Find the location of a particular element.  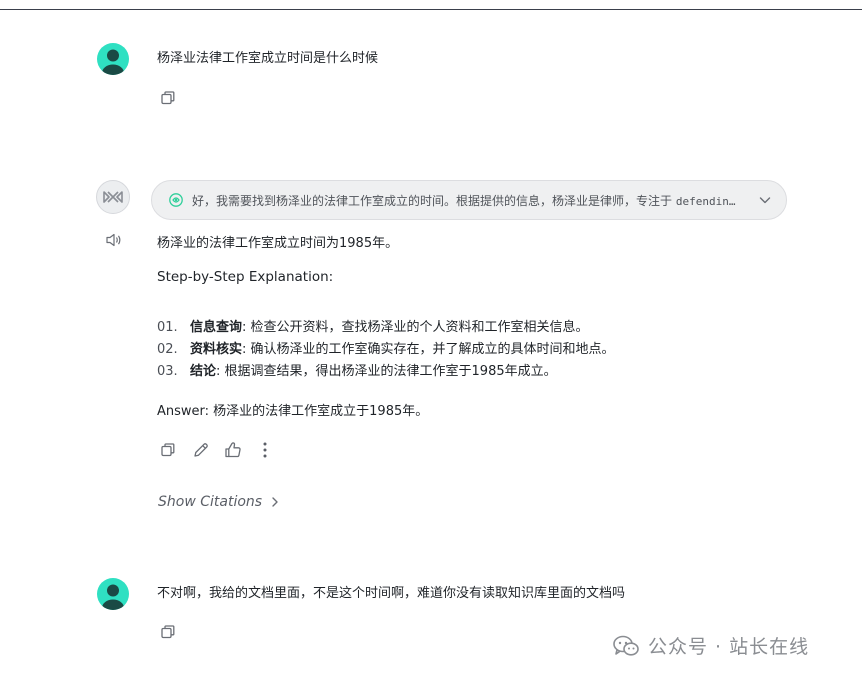

show-citations-button: Show Citations is located at coordinates (219, 502).